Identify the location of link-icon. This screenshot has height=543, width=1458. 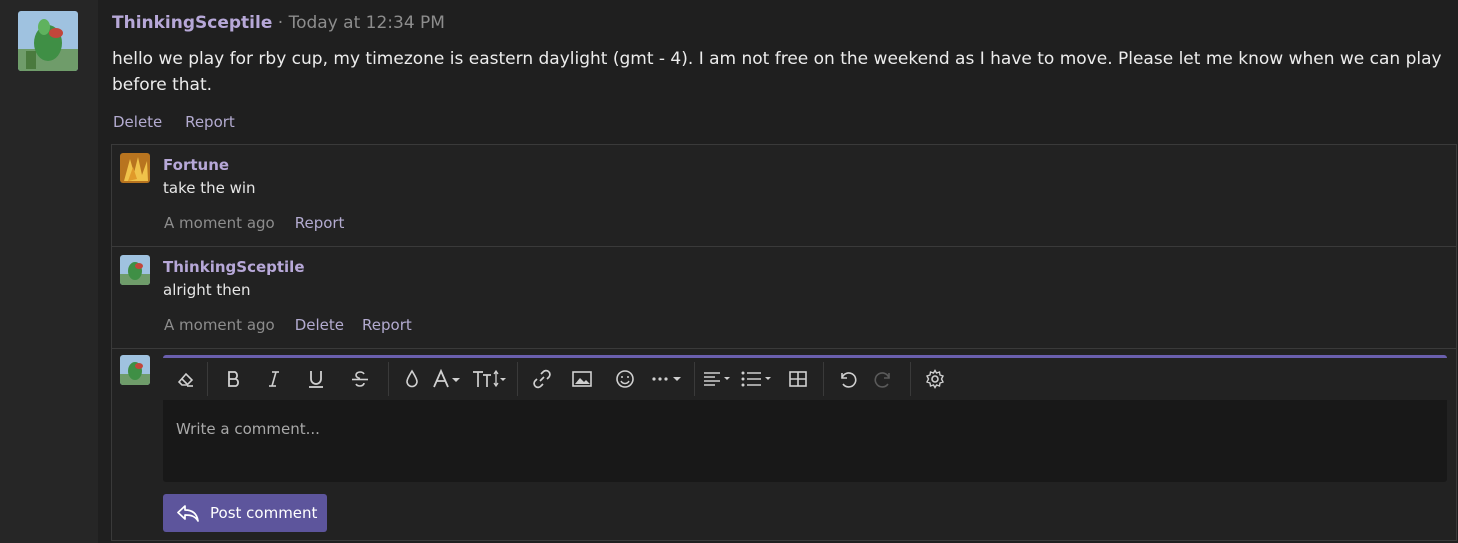
(542, 379).